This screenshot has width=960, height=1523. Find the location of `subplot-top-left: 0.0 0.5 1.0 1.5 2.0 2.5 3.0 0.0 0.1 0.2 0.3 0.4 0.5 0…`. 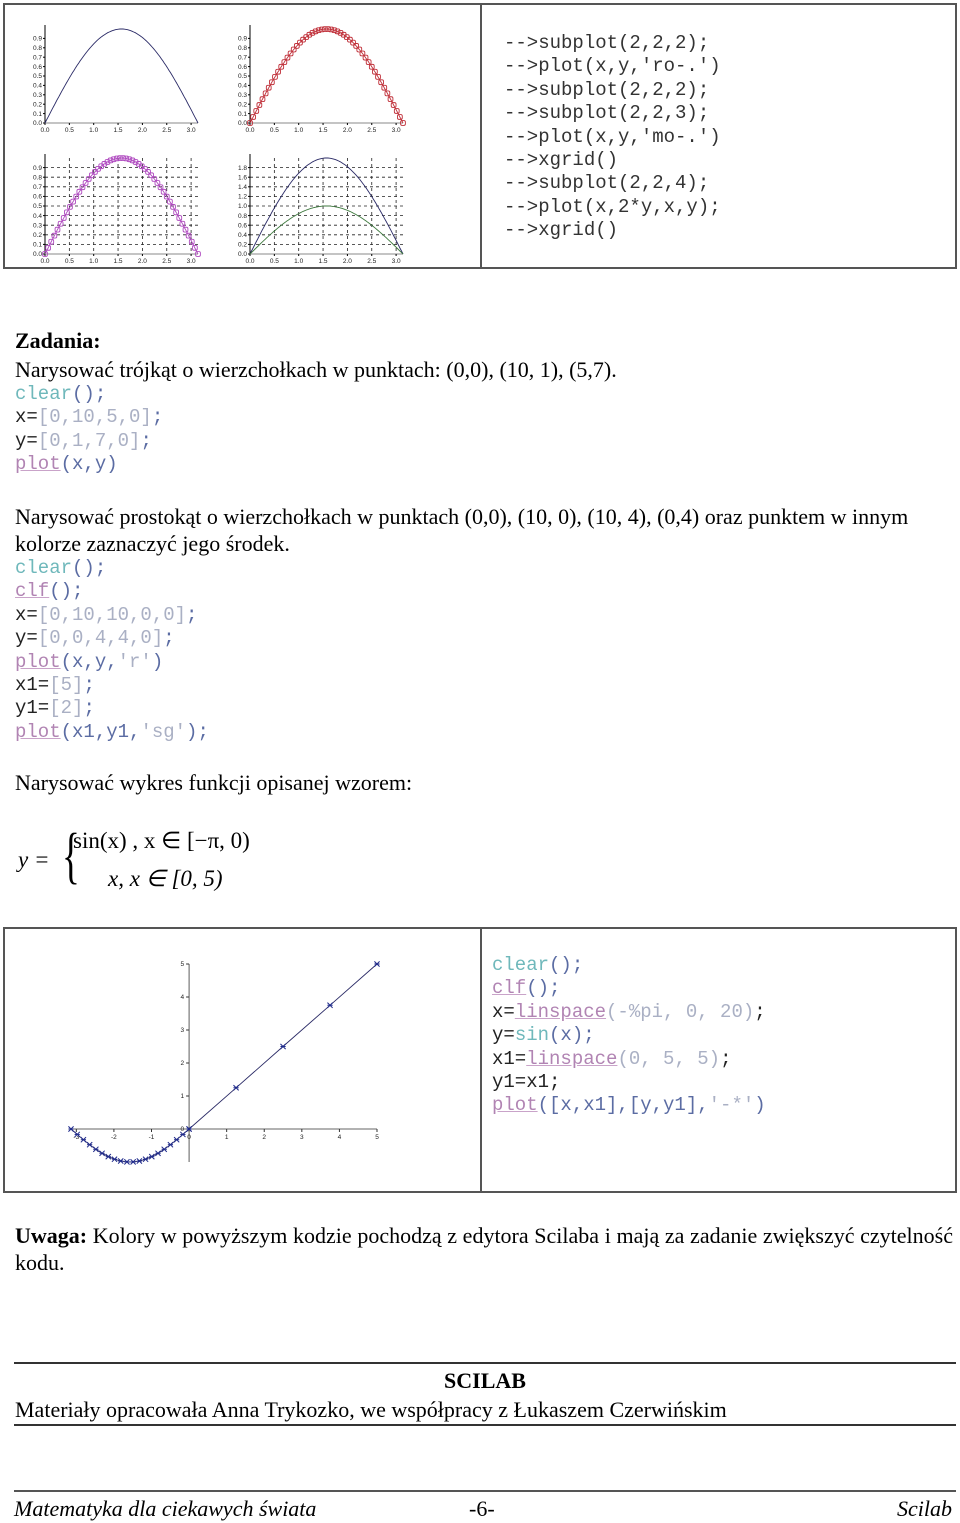

subplot-top-left: 0.0 0.5 1.0 1.5 2.0 2.5 3.0 0.0 0.1 0.2 0.3 0.4 0.5 0… is located at coordinates (116, 79).